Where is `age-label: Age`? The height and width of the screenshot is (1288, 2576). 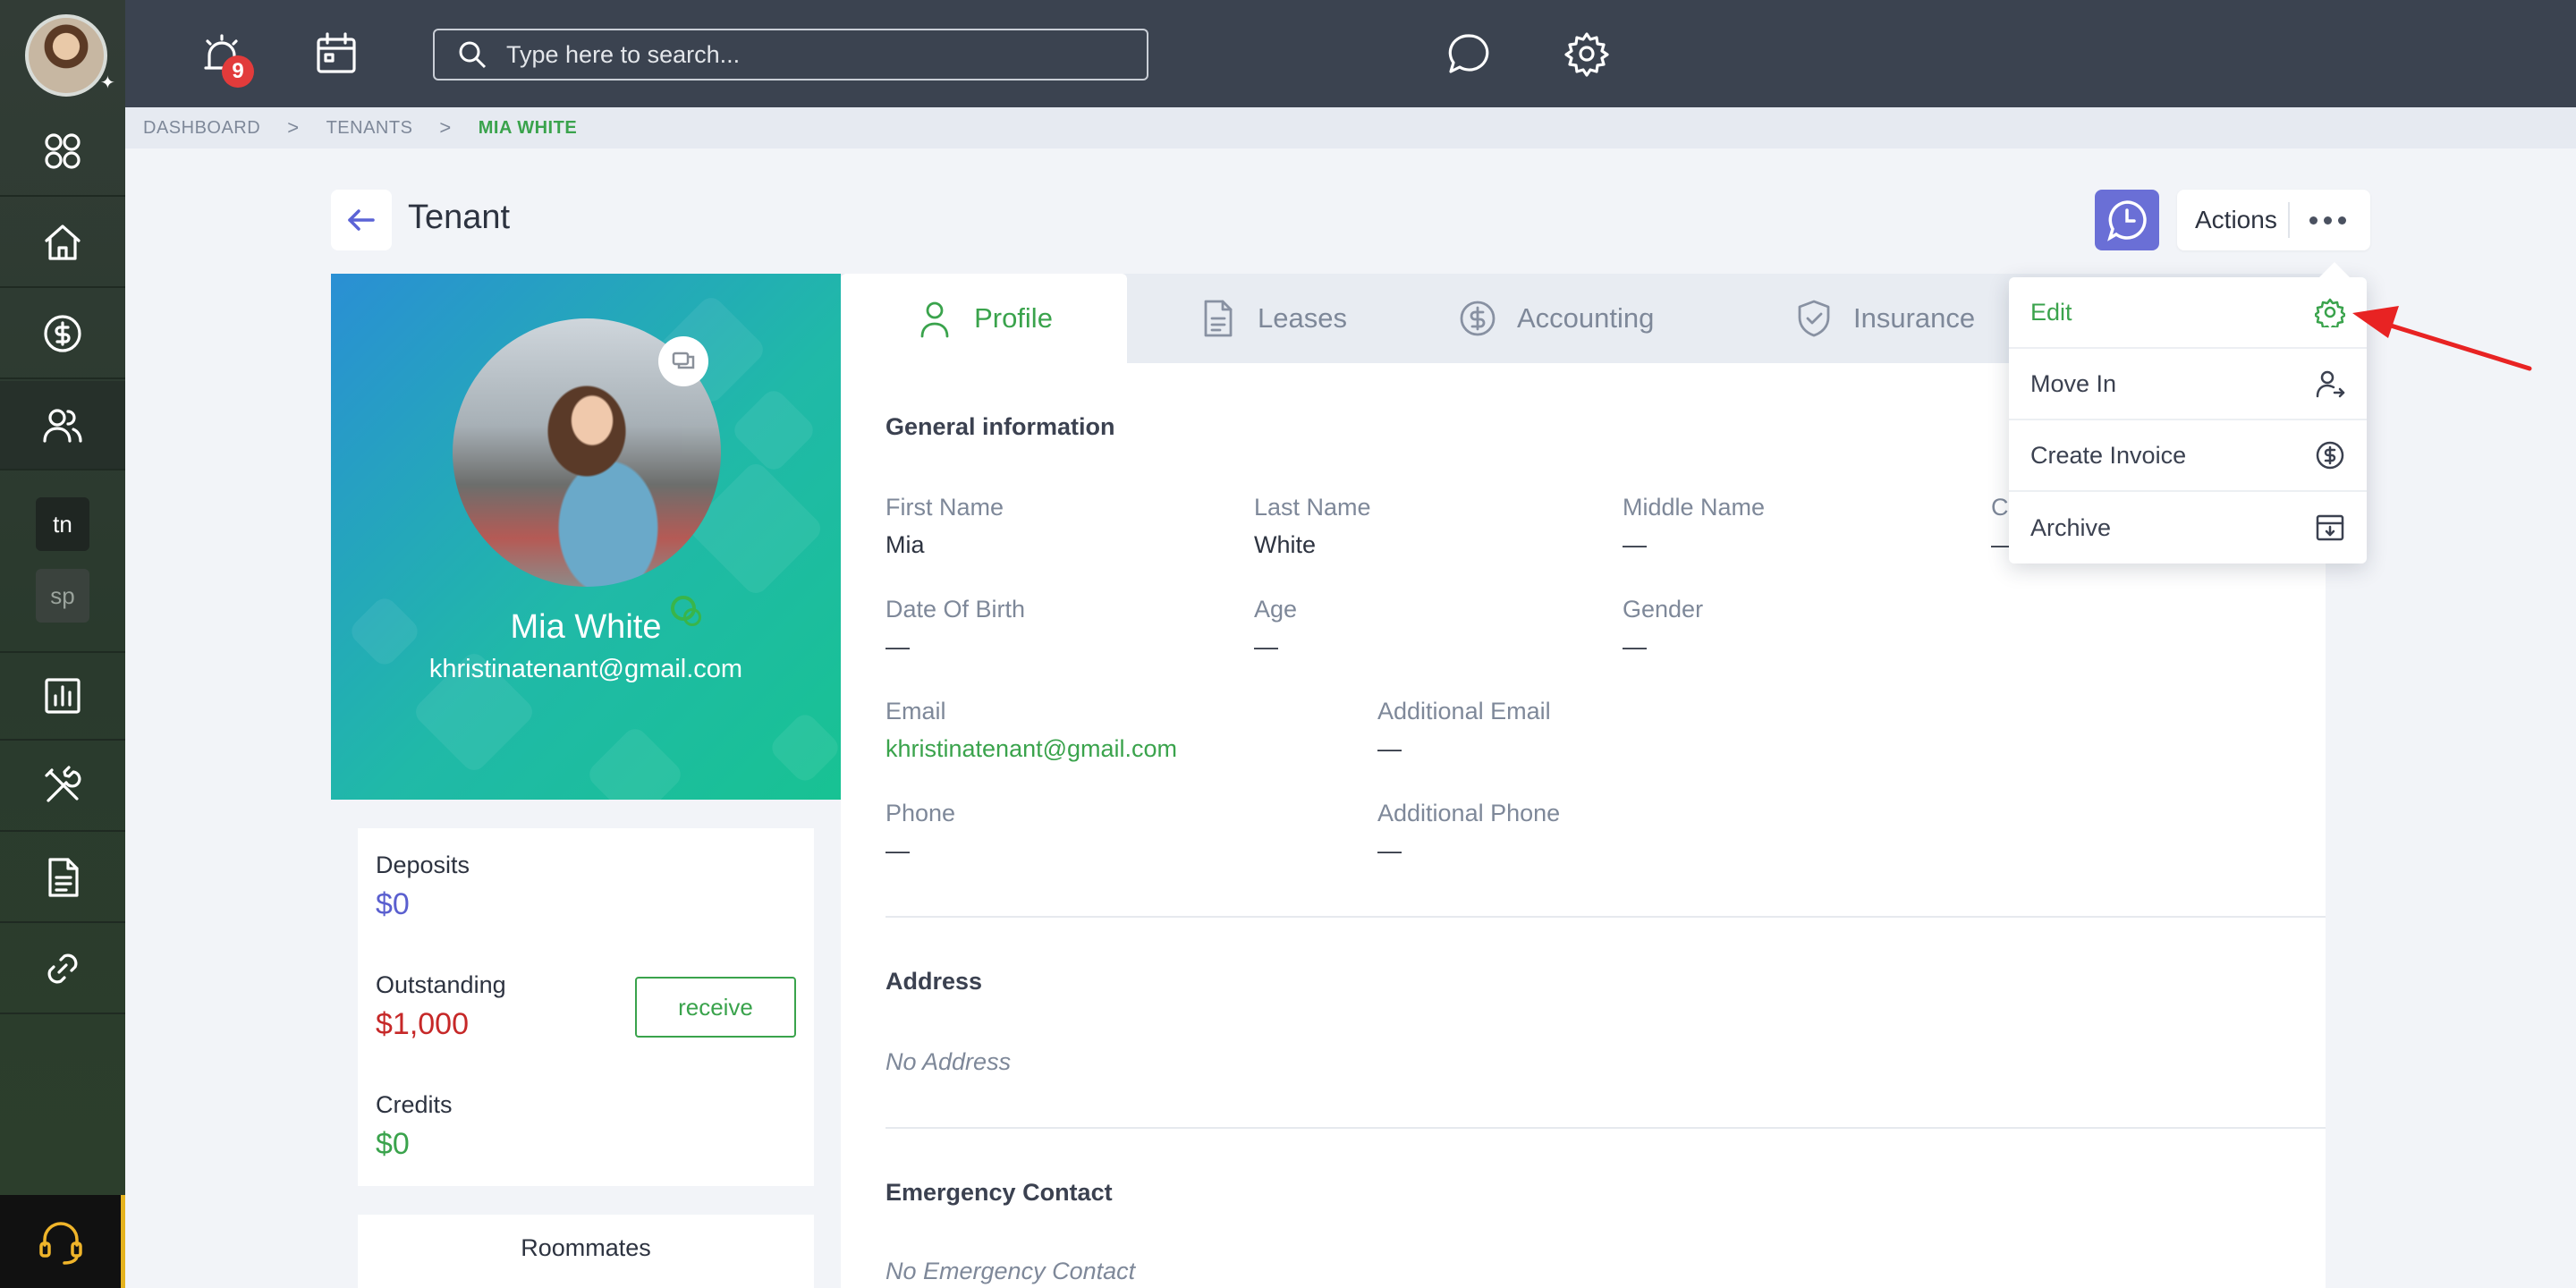
age-label: Age is located at coordinates (1276, 609).